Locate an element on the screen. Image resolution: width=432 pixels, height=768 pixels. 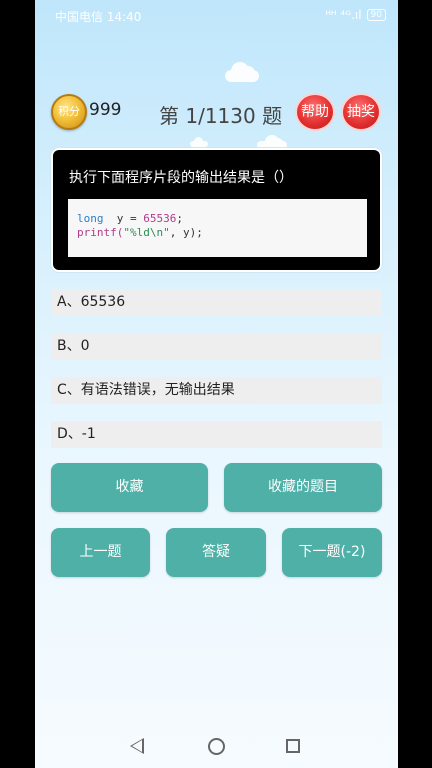
system-nav-bar is located at coordinates (216, 742).